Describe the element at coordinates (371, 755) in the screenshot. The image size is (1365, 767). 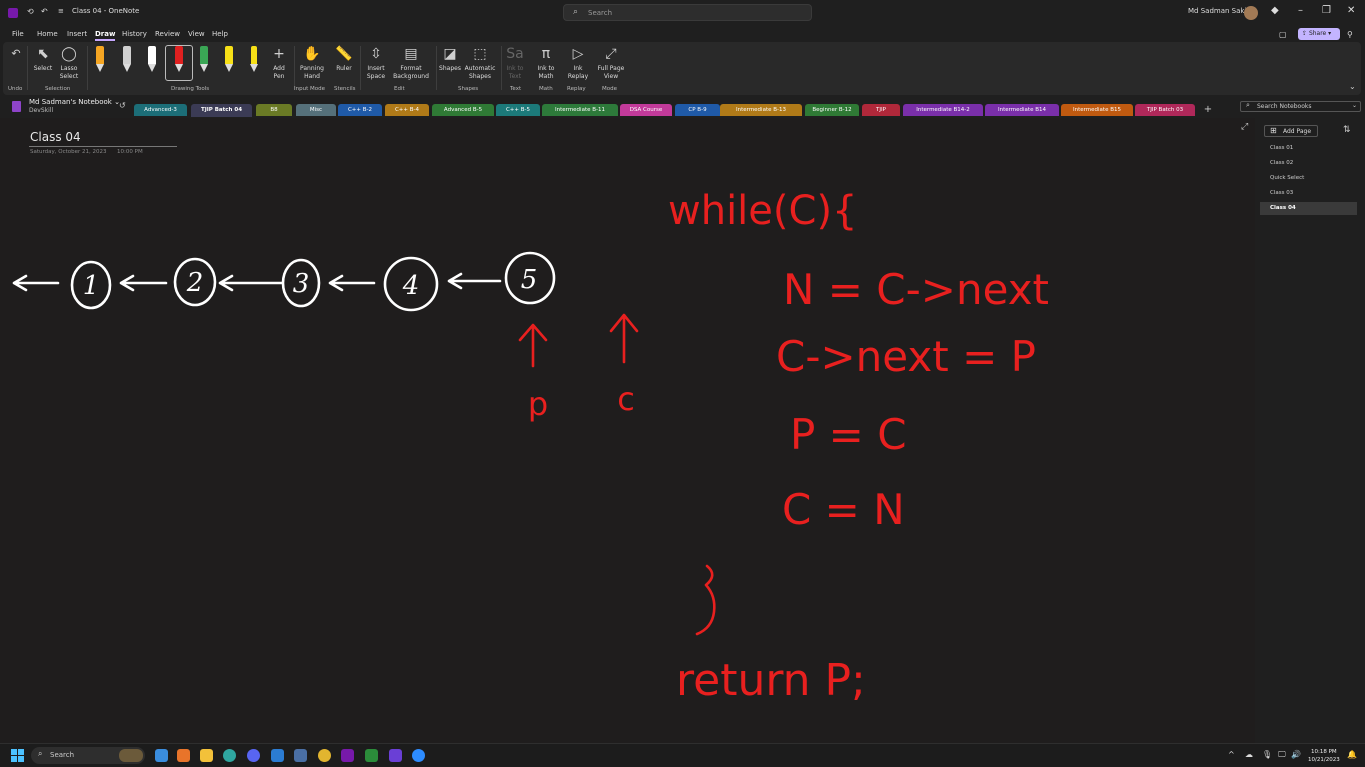
I see `app-icon-green` at that location.